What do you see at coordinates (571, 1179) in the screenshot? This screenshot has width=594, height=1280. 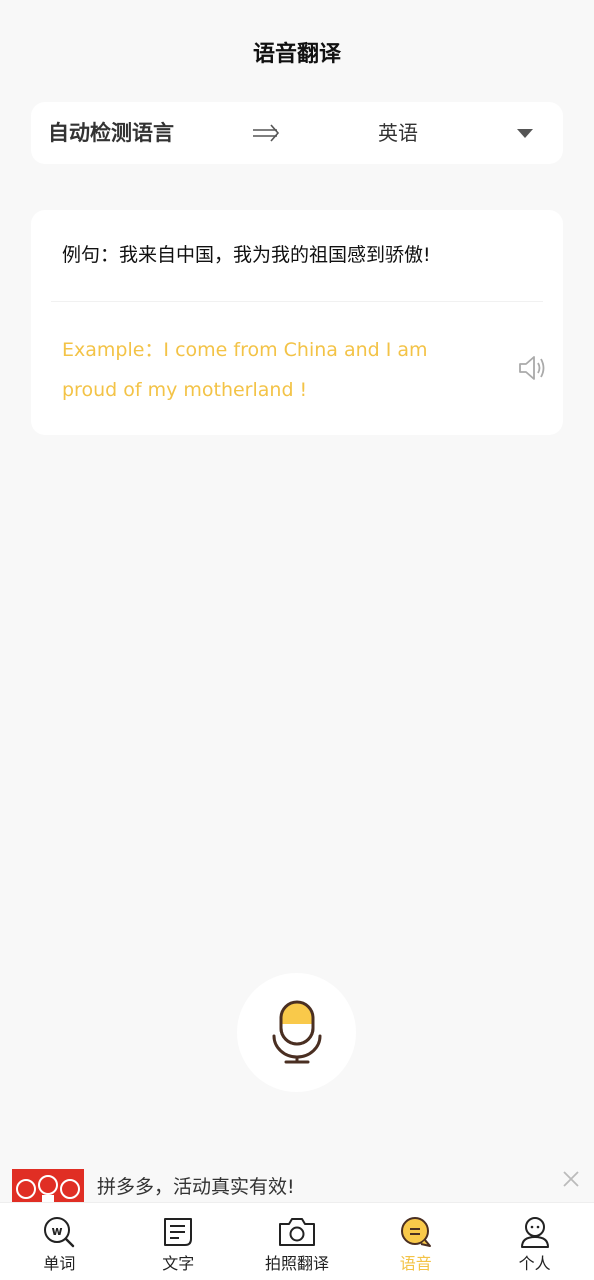 I see `close-icon` at bounding box center [571, 1179].